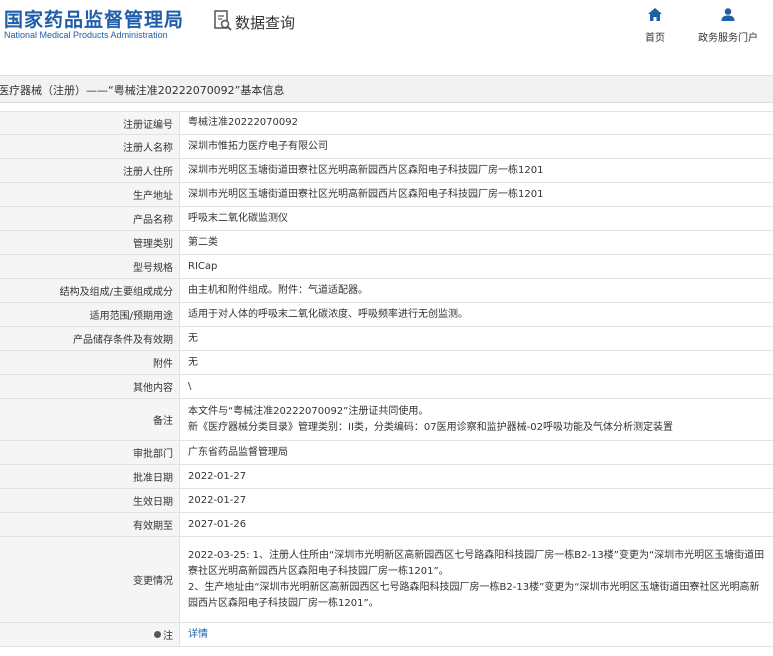 Image resolution: width=773 pixels, height=656 pixels. What do you see at coordinates (386, 501) in the screenshot?
I see `table-row: 生效日期 2022-01-27` at bounding box center [386, 501].